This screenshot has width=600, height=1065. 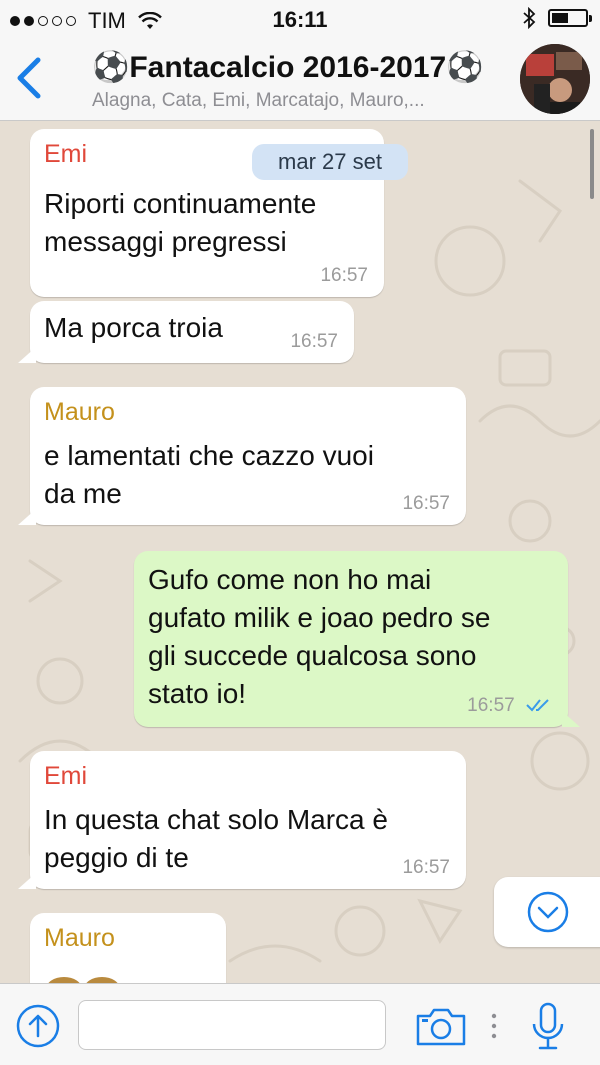 I want to click on more-options-icon, so click(x=494, y=1027).